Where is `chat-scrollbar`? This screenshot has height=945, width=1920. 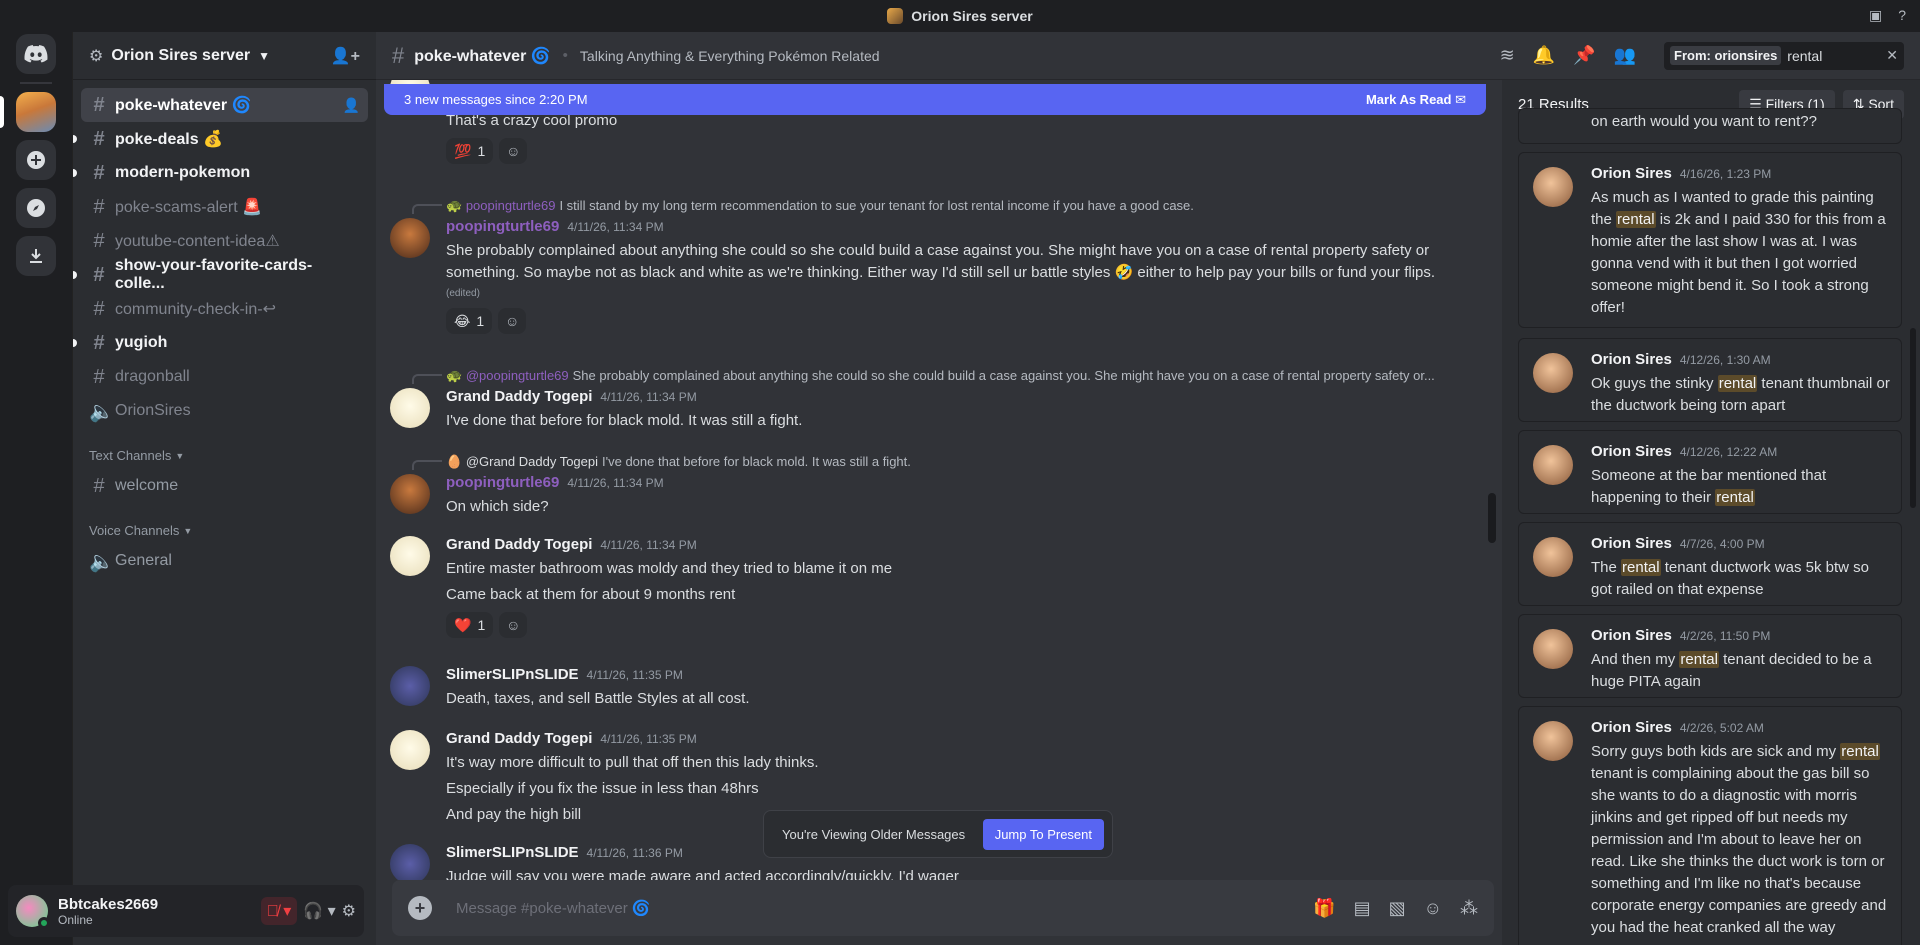
chat-scrollbar is located at coordinates (1492, 518).